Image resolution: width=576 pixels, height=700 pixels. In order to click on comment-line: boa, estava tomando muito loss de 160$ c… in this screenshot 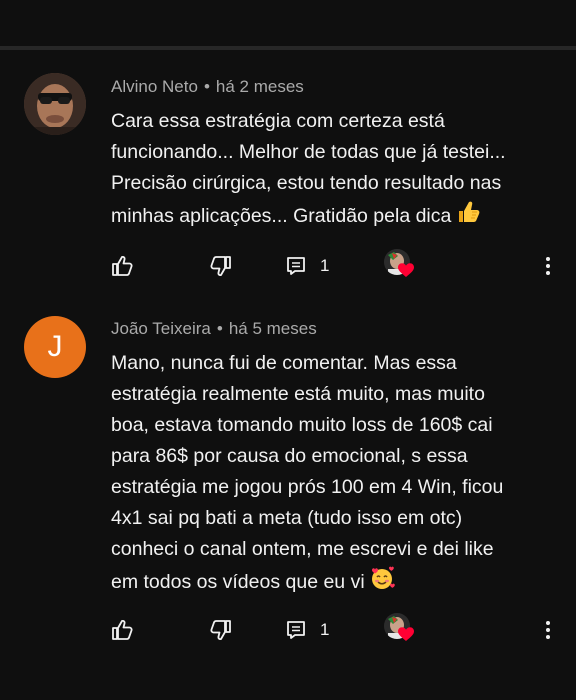, I will do `click(302, 425)`.